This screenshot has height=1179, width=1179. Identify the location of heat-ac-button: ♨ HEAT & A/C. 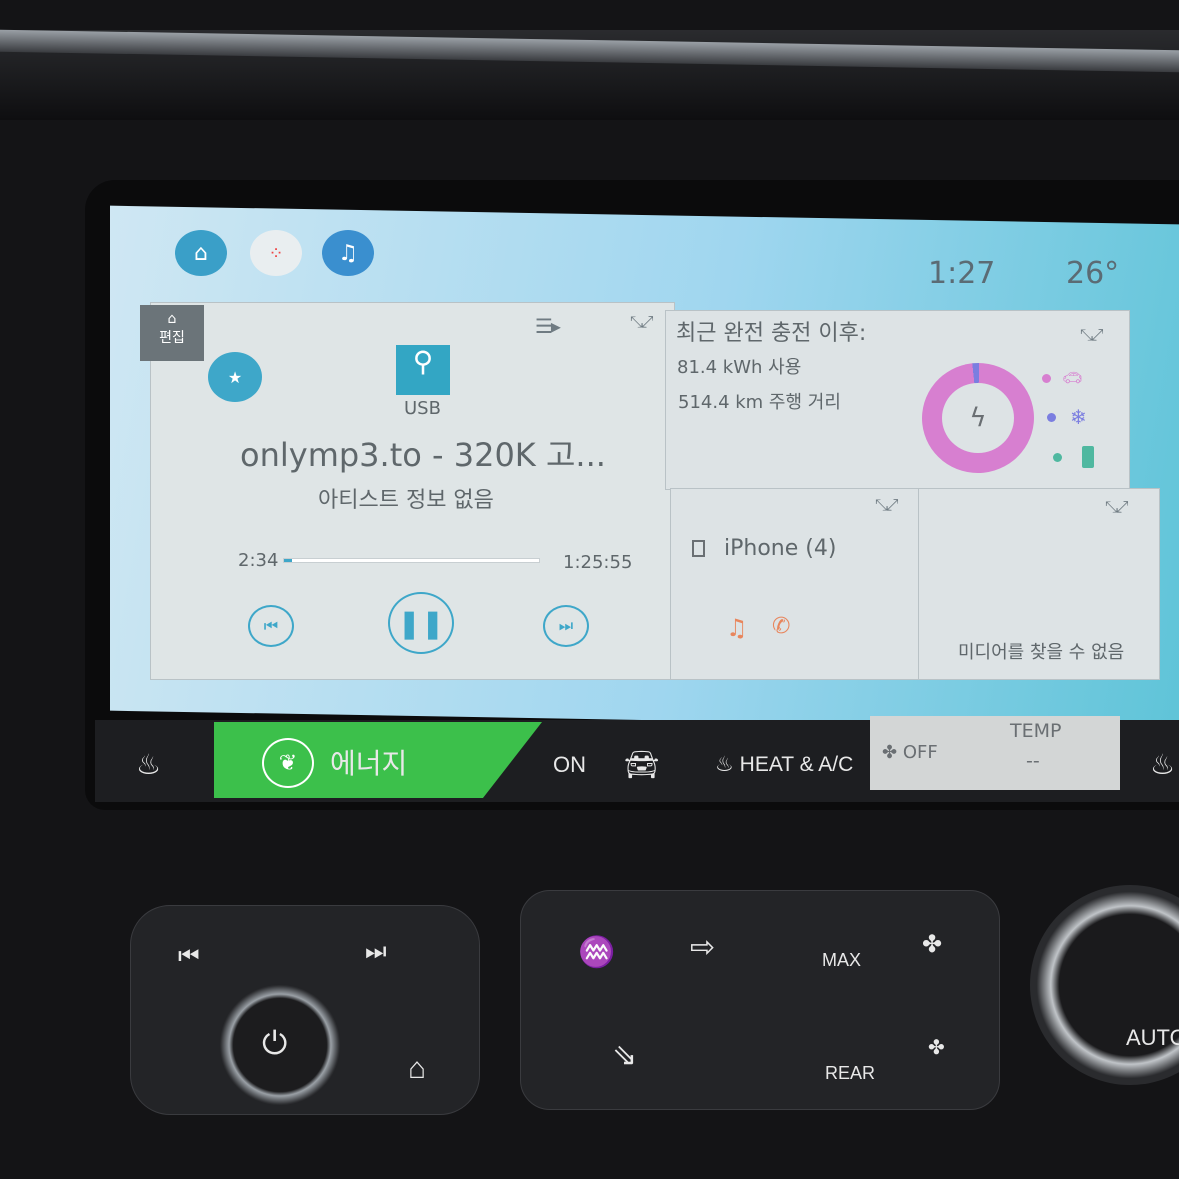
(784, 764).